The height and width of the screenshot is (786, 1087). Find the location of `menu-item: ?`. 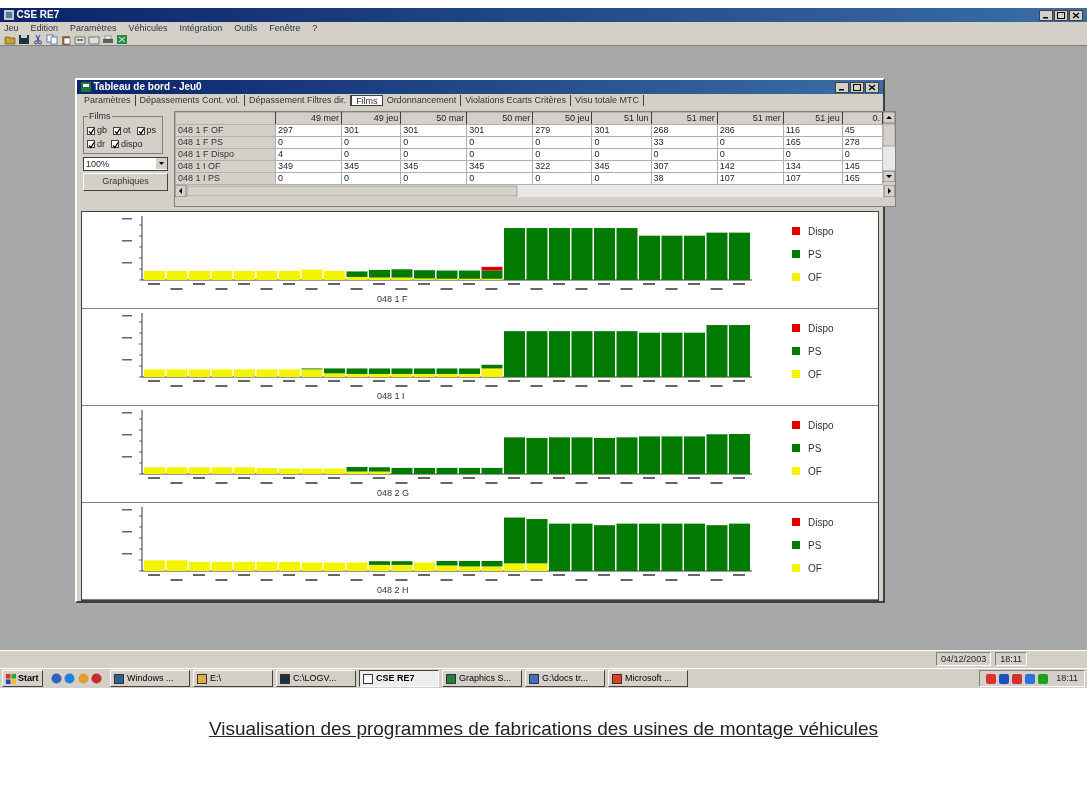

menu-item: ? is located at coordinates (315, 28).